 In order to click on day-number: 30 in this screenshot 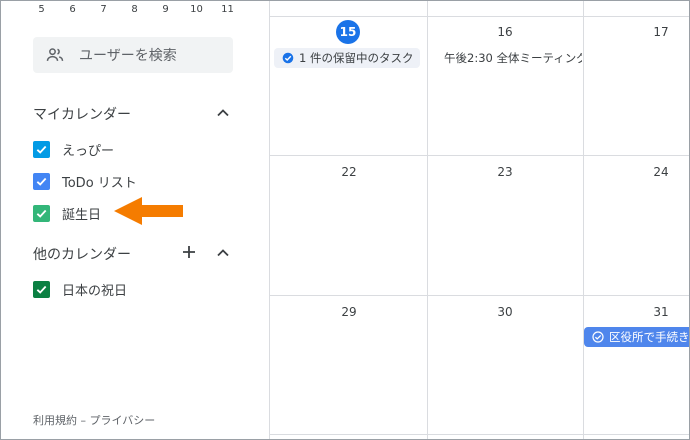, I will do `click(505, 312)`.